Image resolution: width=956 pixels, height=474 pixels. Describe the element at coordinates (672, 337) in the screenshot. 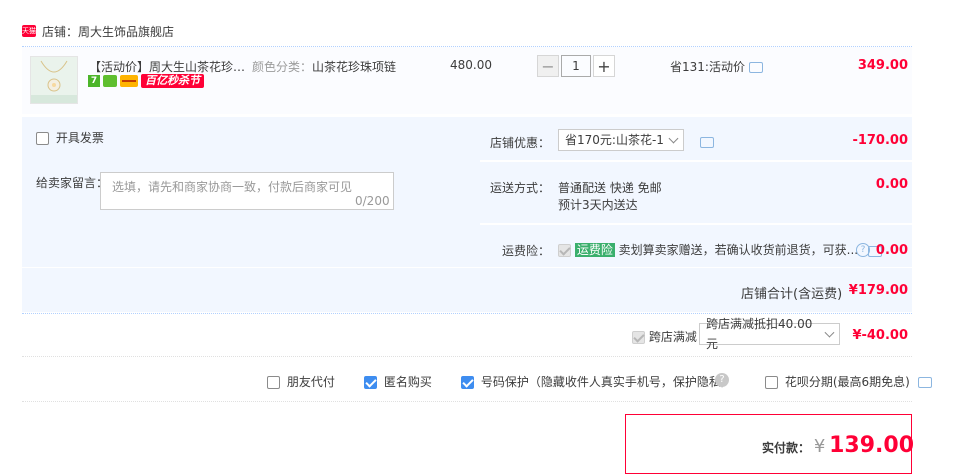

I see `cross-store-label: 跨店满减` at that location.